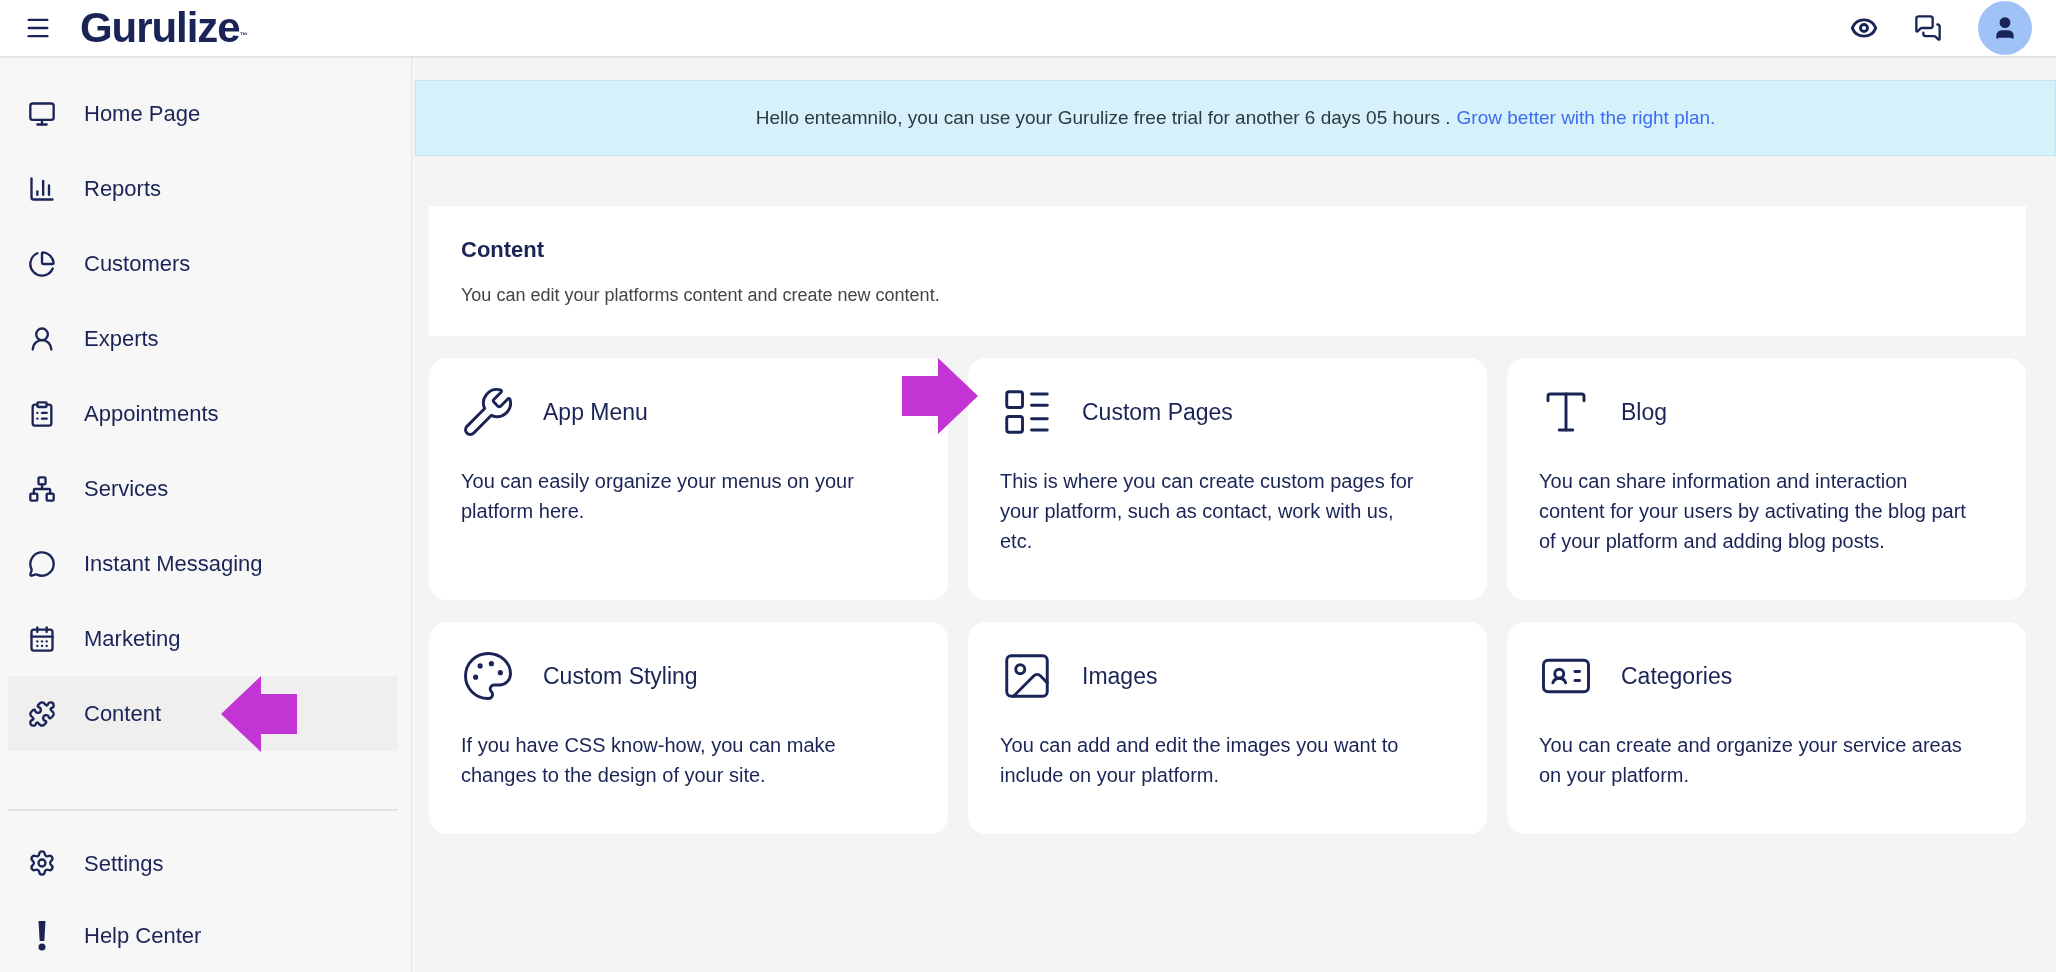 This screenshot has height=972, width=2056. What do you see at coordinates (42, 113) in the screenshot?
I see `monitor-icon` at bounding box center [42, 113].